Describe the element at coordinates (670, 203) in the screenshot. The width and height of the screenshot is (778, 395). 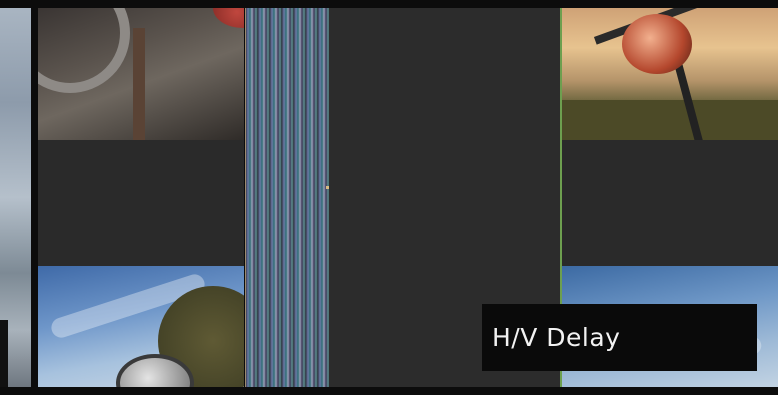
I see `black-panel-right` at that location.